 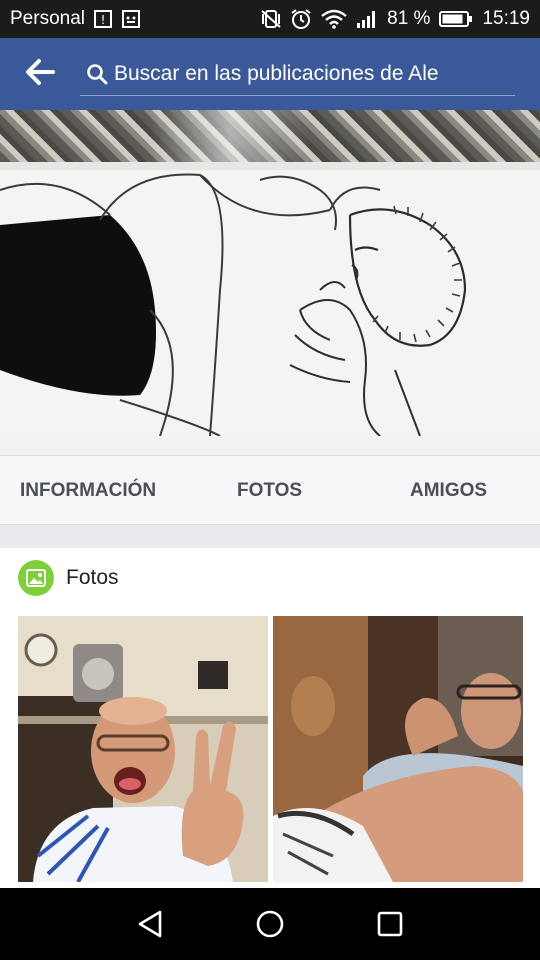 I want to click on home-circle-icon, so click(x=270, y=924).